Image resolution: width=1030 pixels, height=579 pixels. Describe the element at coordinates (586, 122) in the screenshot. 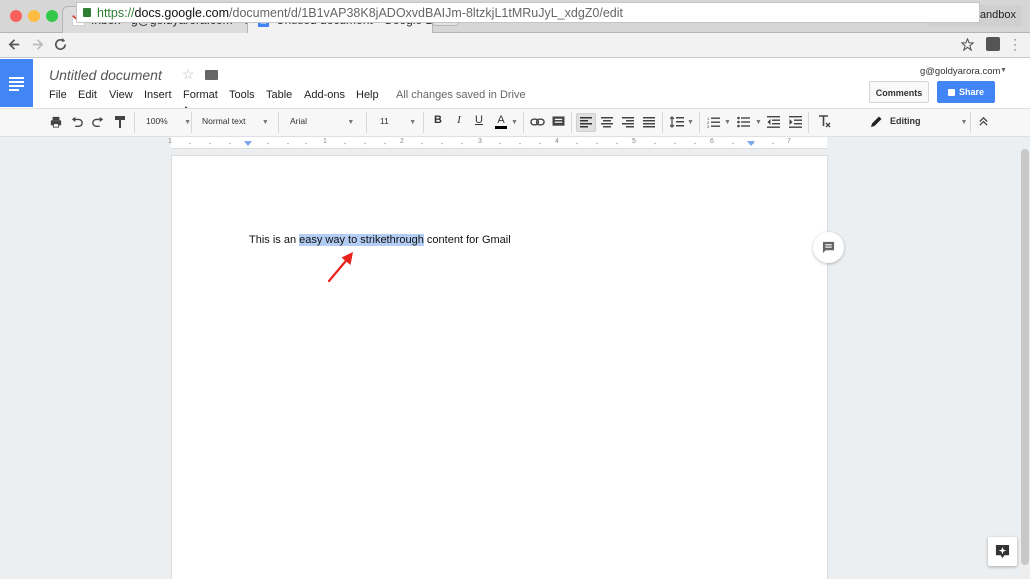

I see `align-left-icon` at that location.